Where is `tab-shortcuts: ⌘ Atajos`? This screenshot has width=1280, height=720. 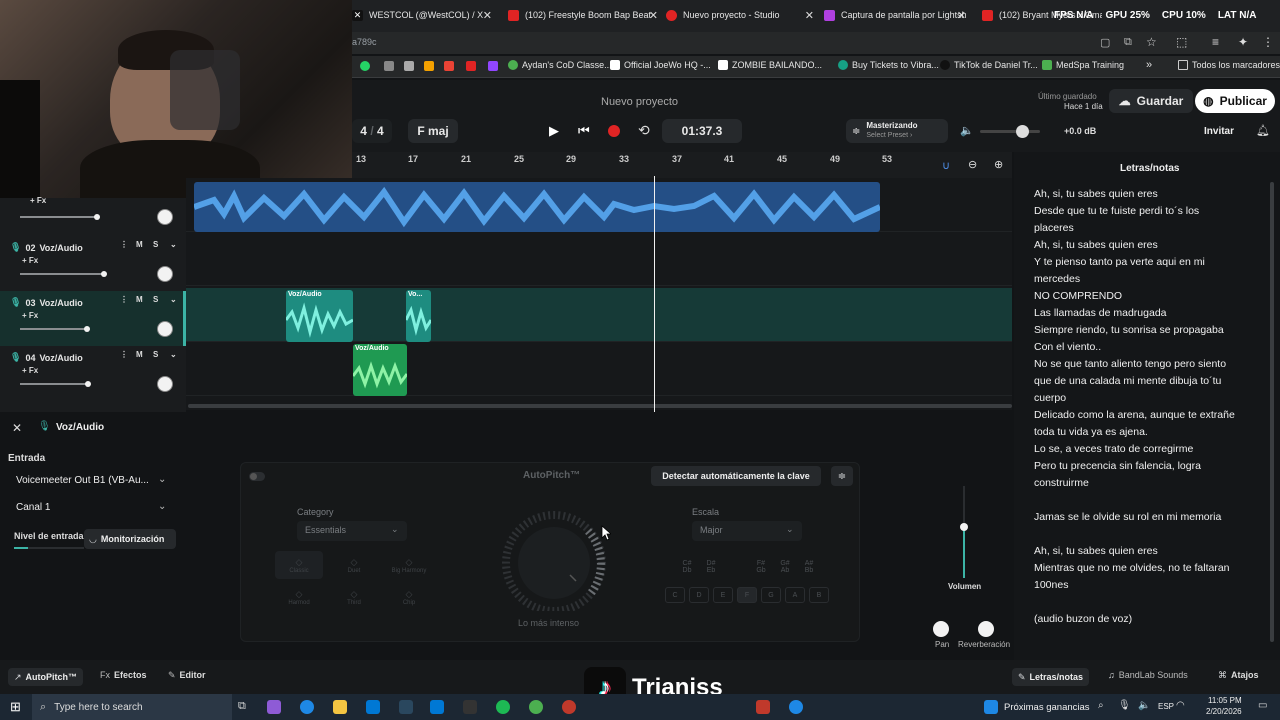
tab-shortcuts: ⌘ Atajos is located at coordinates (1238, 675).